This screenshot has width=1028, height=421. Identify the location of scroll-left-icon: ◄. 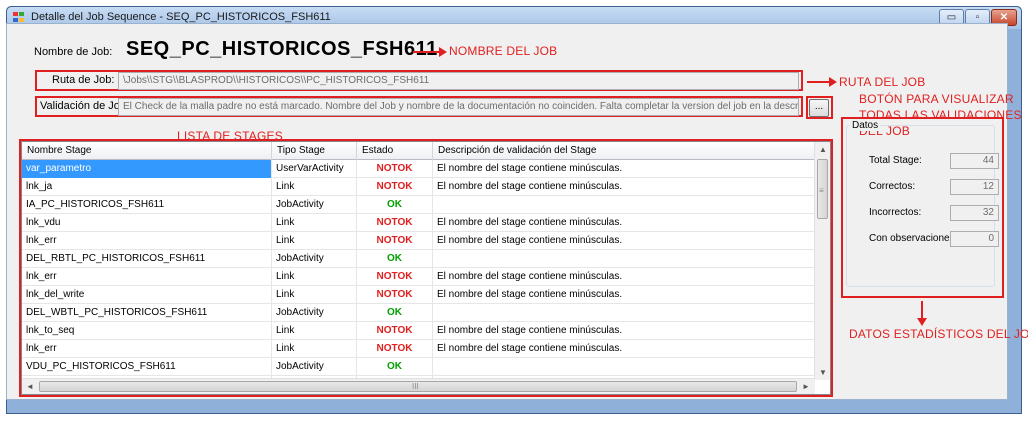
(30, 386).